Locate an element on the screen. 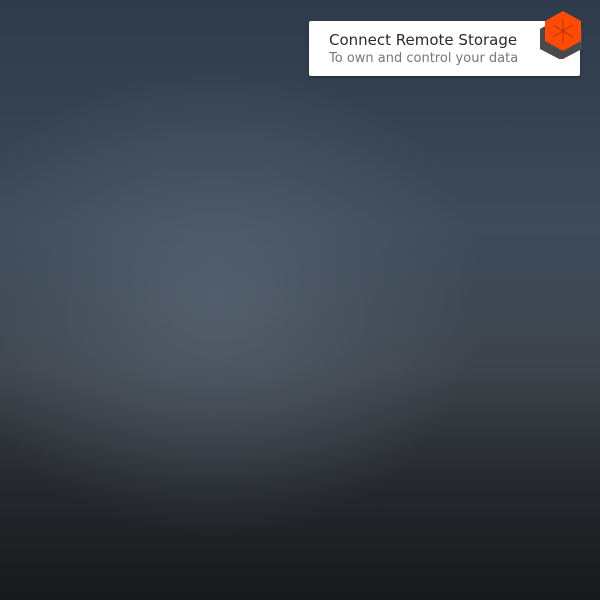 This screenshot has height=600, width=600. remotestorage-cube-icon is located at coordinates (561, 34).